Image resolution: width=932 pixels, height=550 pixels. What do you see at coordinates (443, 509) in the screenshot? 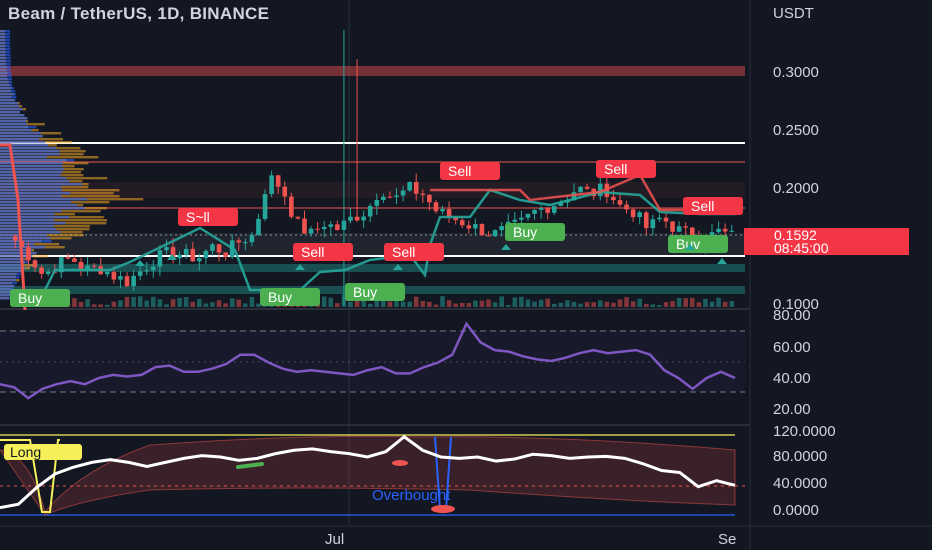
I see `osc-alert-dot` at bounding box center [443, 509].